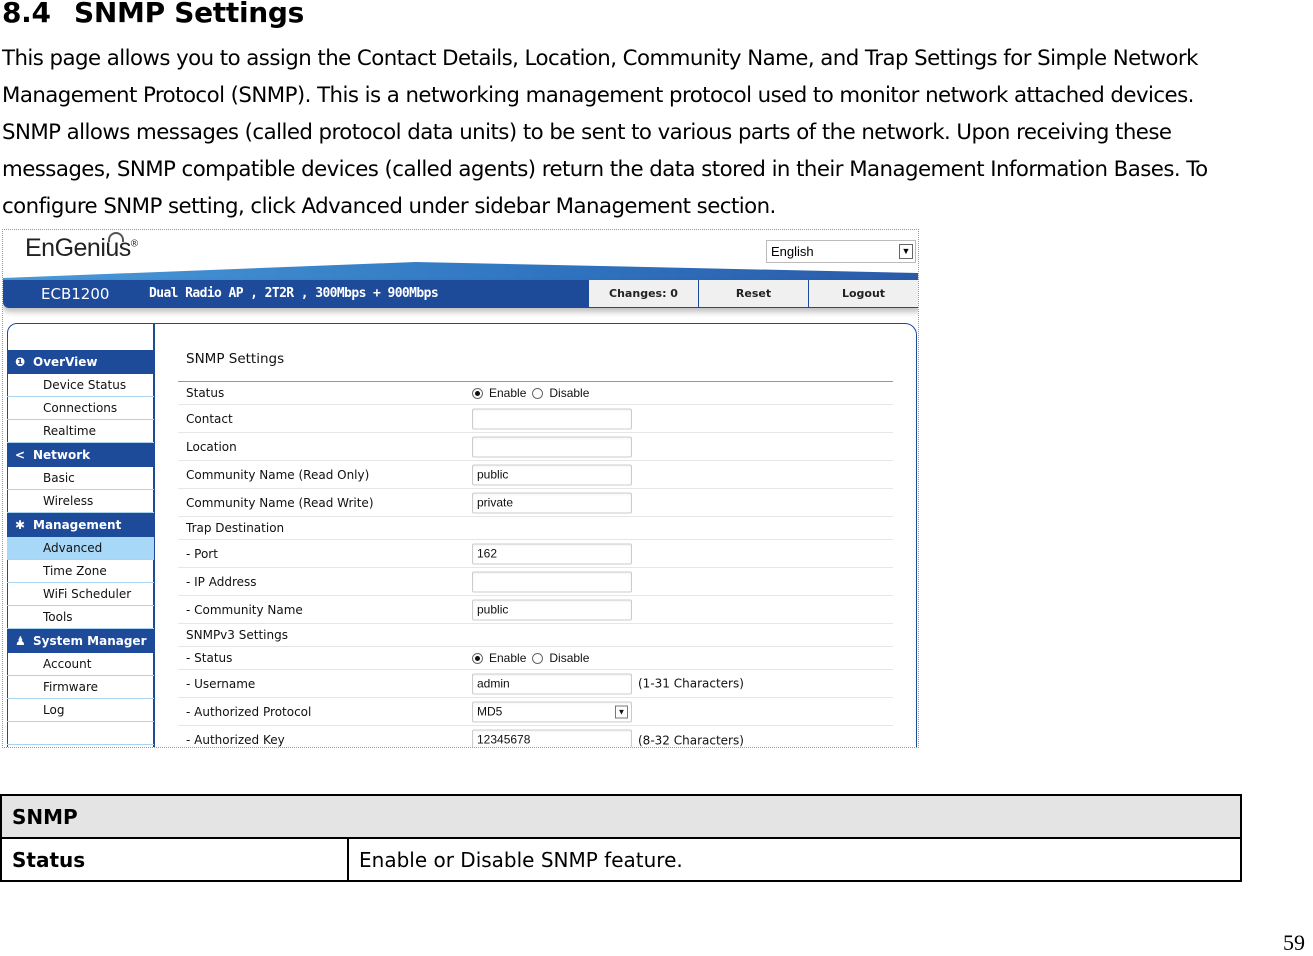 This screenshot has width=1313, height=956. I want to click on model-description: Dual Radio AP , 2T2R , 300Mbps + 900Mbps, so click(294, 293).